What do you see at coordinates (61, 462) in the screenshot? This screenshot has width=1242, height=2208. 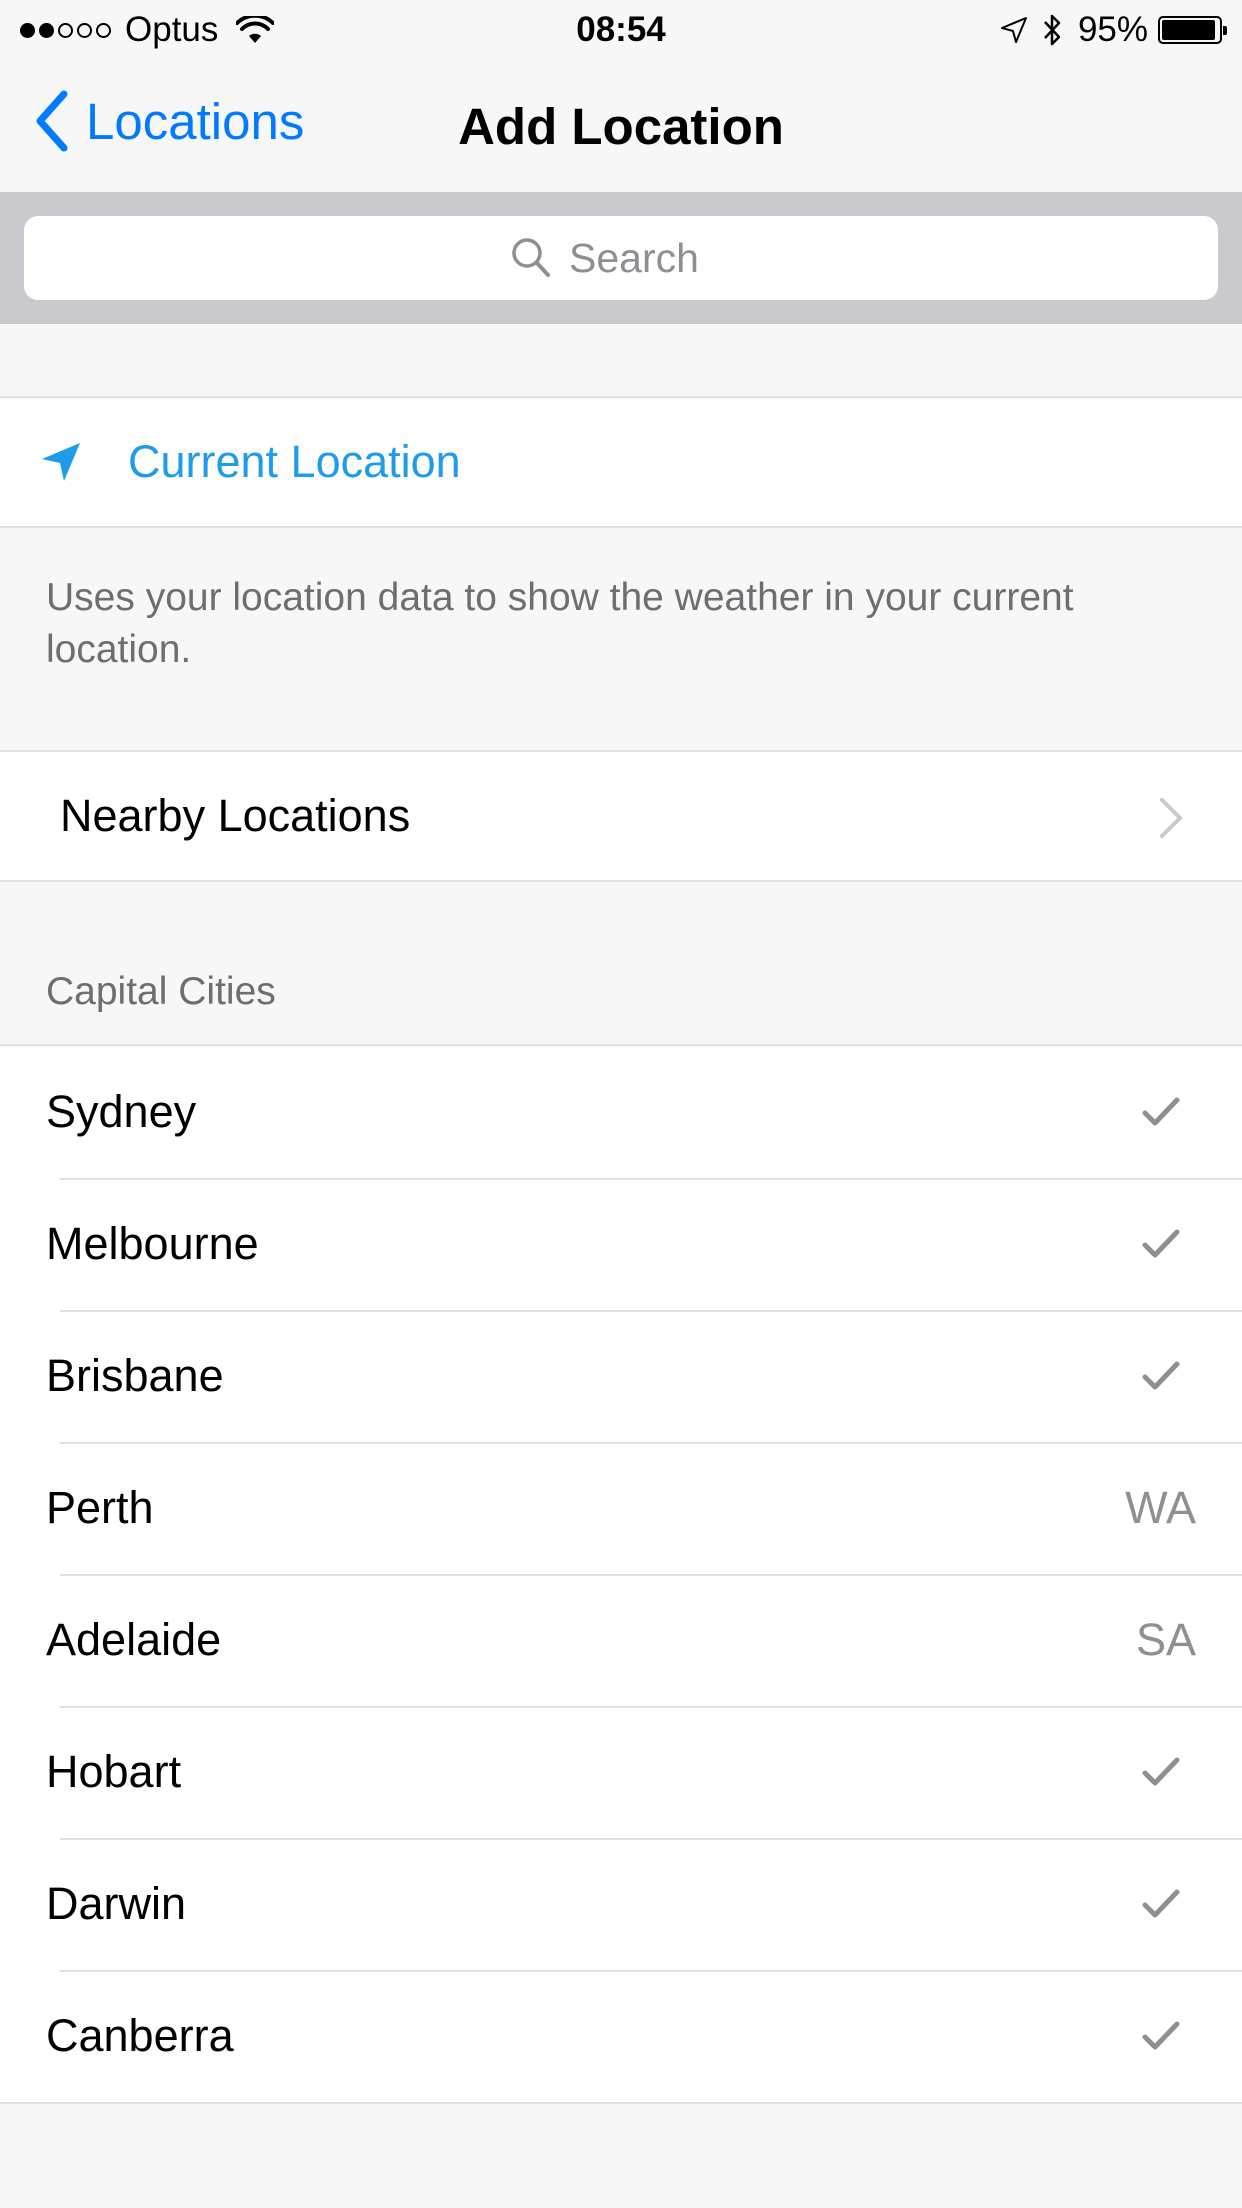 I see `location-arrow-icon` at bounding box center [61, 462].